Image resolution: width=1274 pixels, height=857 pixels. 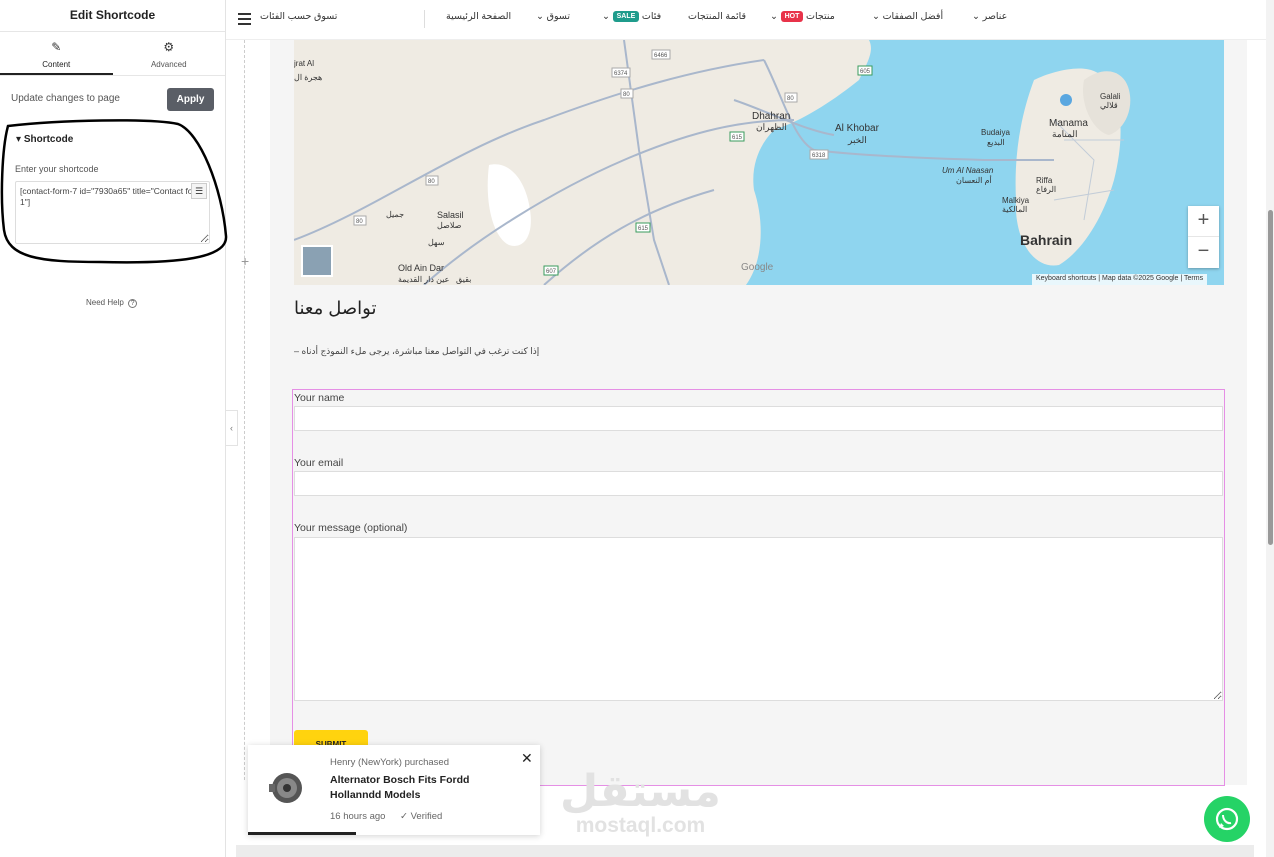 I want to click on panel-title: Edit Shortcode, so click(x=112, y=16).